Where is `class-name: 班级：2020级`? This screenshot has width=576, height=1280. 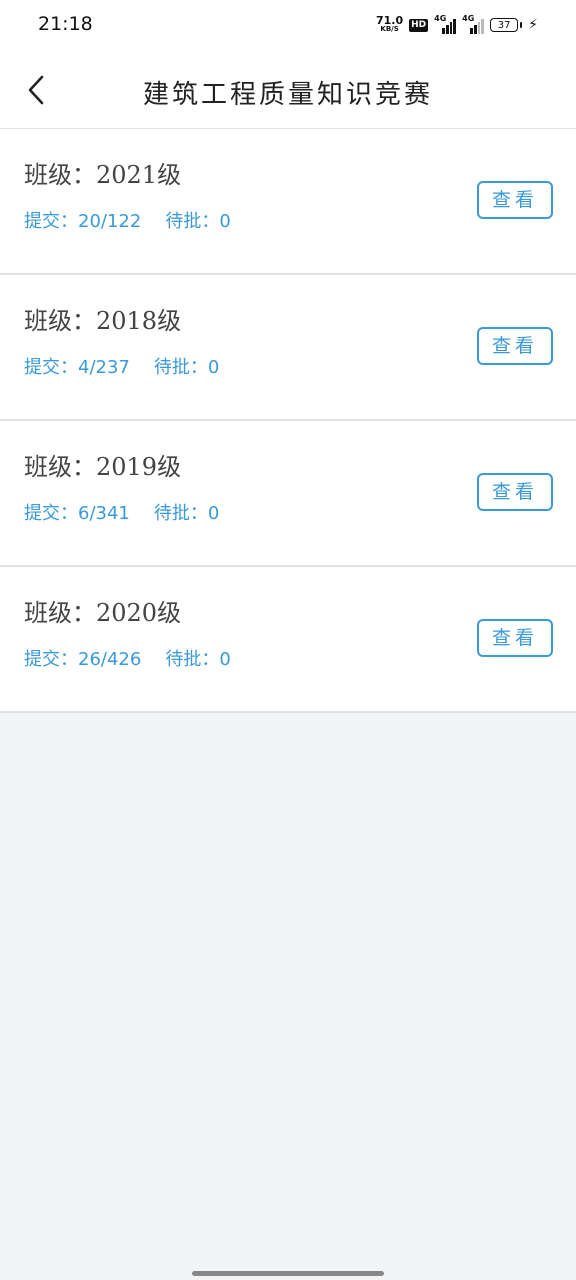
class-name: 班级：2020级 is located at coordinates (102, 610).